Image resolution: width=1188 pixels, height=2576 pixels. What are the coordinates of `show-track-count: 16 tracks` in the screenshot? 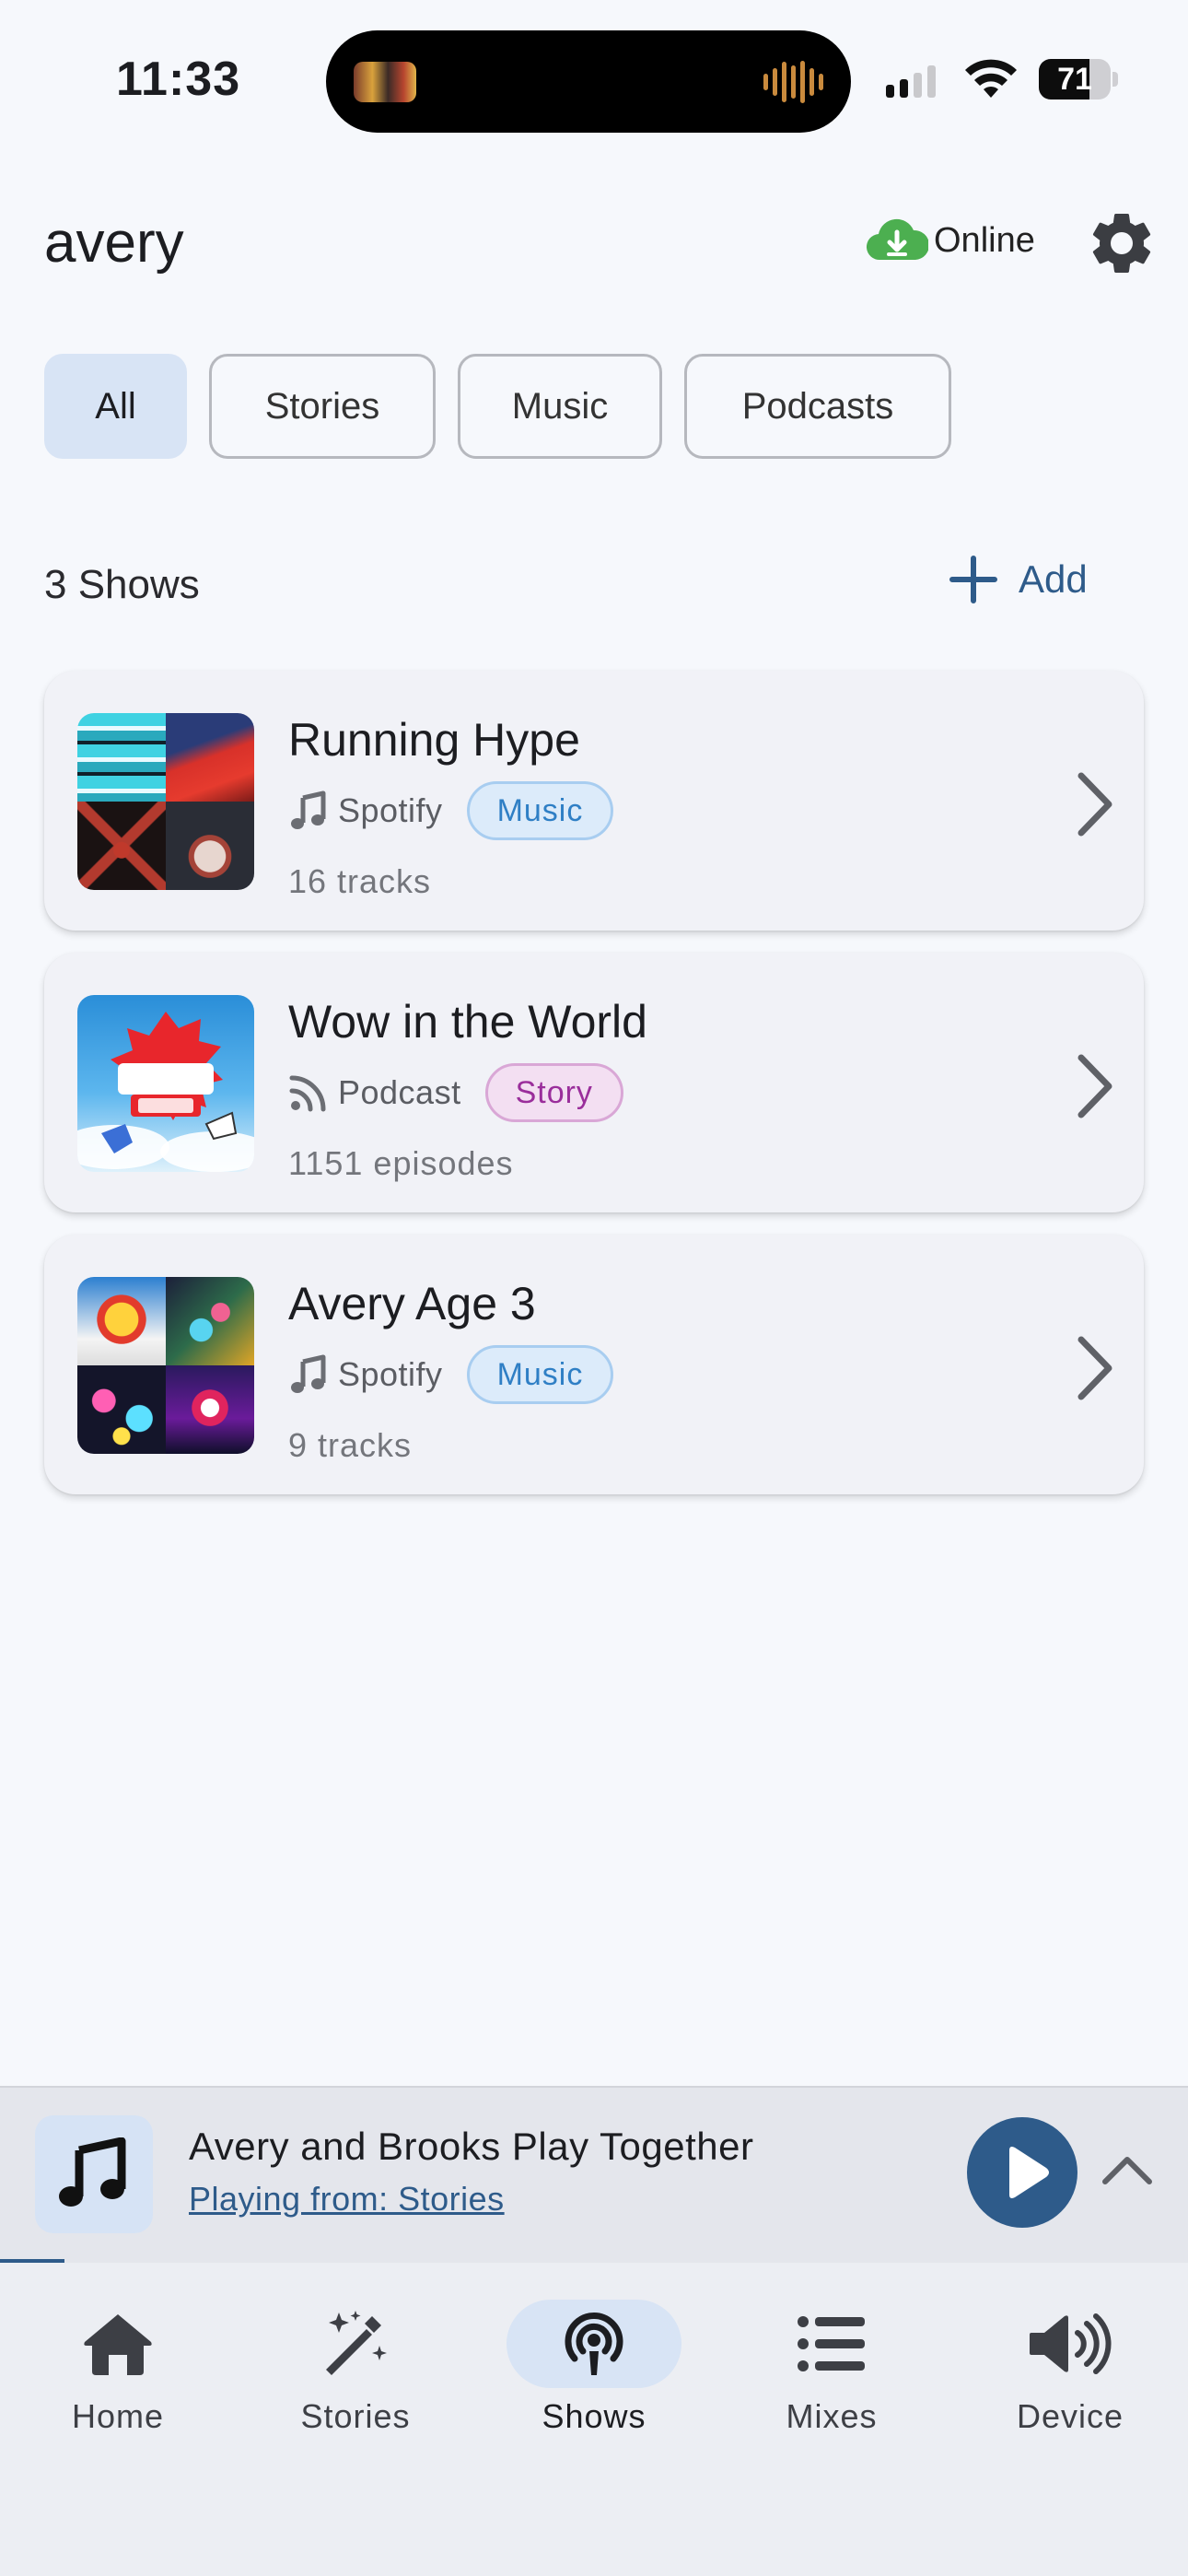 It's located at (360, 881).